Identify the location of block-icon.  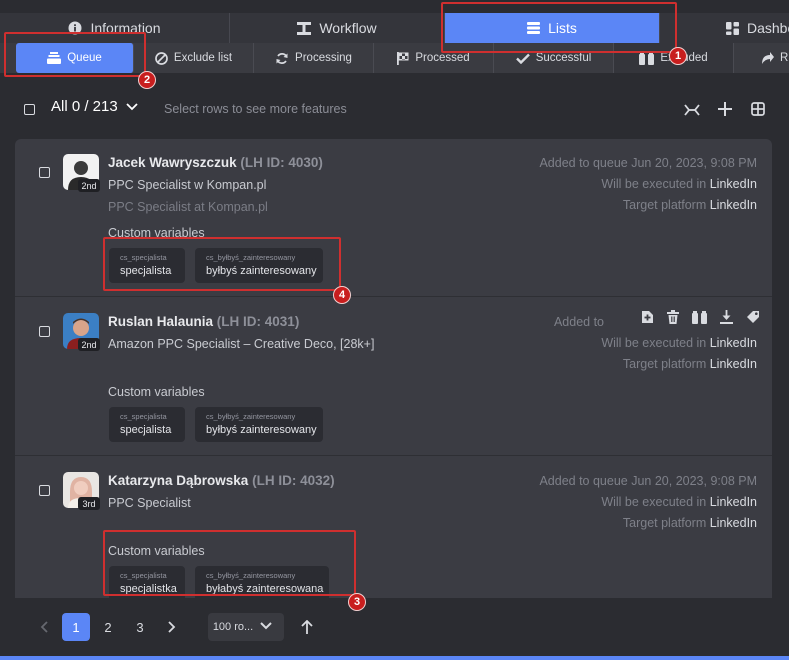
(161, 58).